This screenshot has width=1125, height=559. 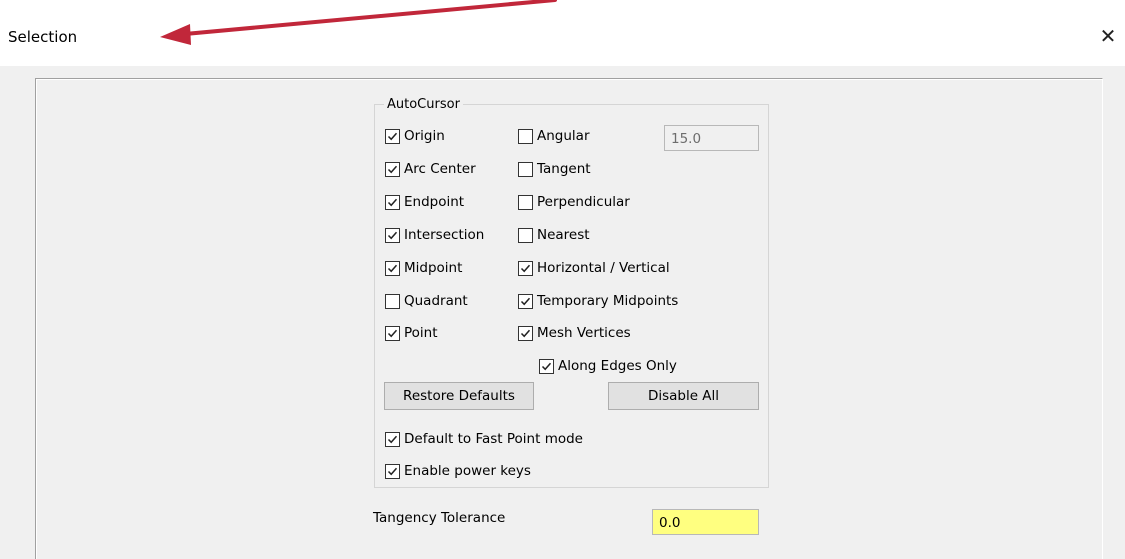 I want to click on disable-all-button: Disable All, so click(x=683, y=396).